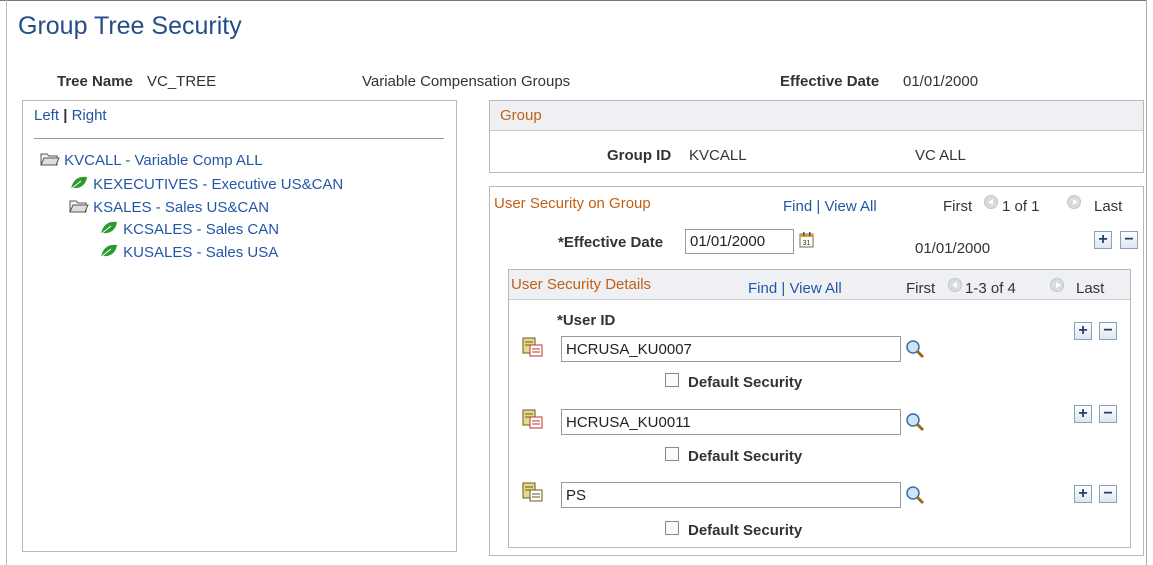  What do you see at coordinates (95, 81) in the screenshot?
I see `tree-name-label: Tree Name` at bounding box center [95, 81].